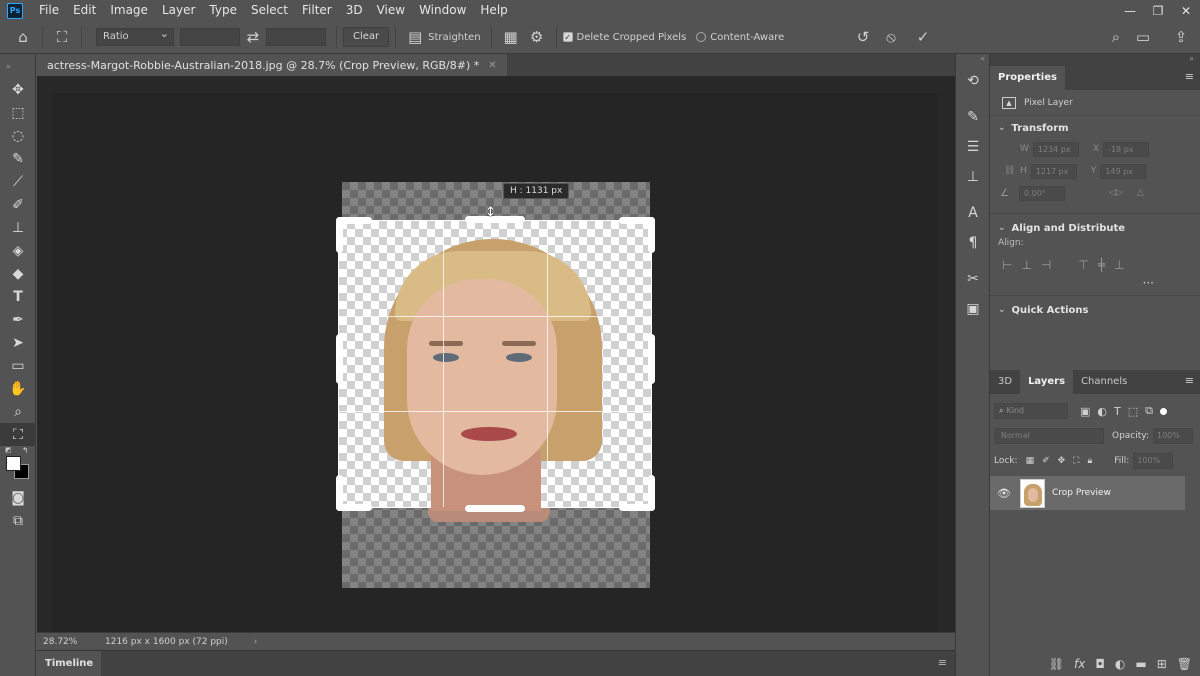 Image resolution: width=1200 pixels, height=676 pixels. What do you see at coordinates (317, 10) in the screenshot?
I see `menu-filter: Filter` at bounding box center [317, 10].